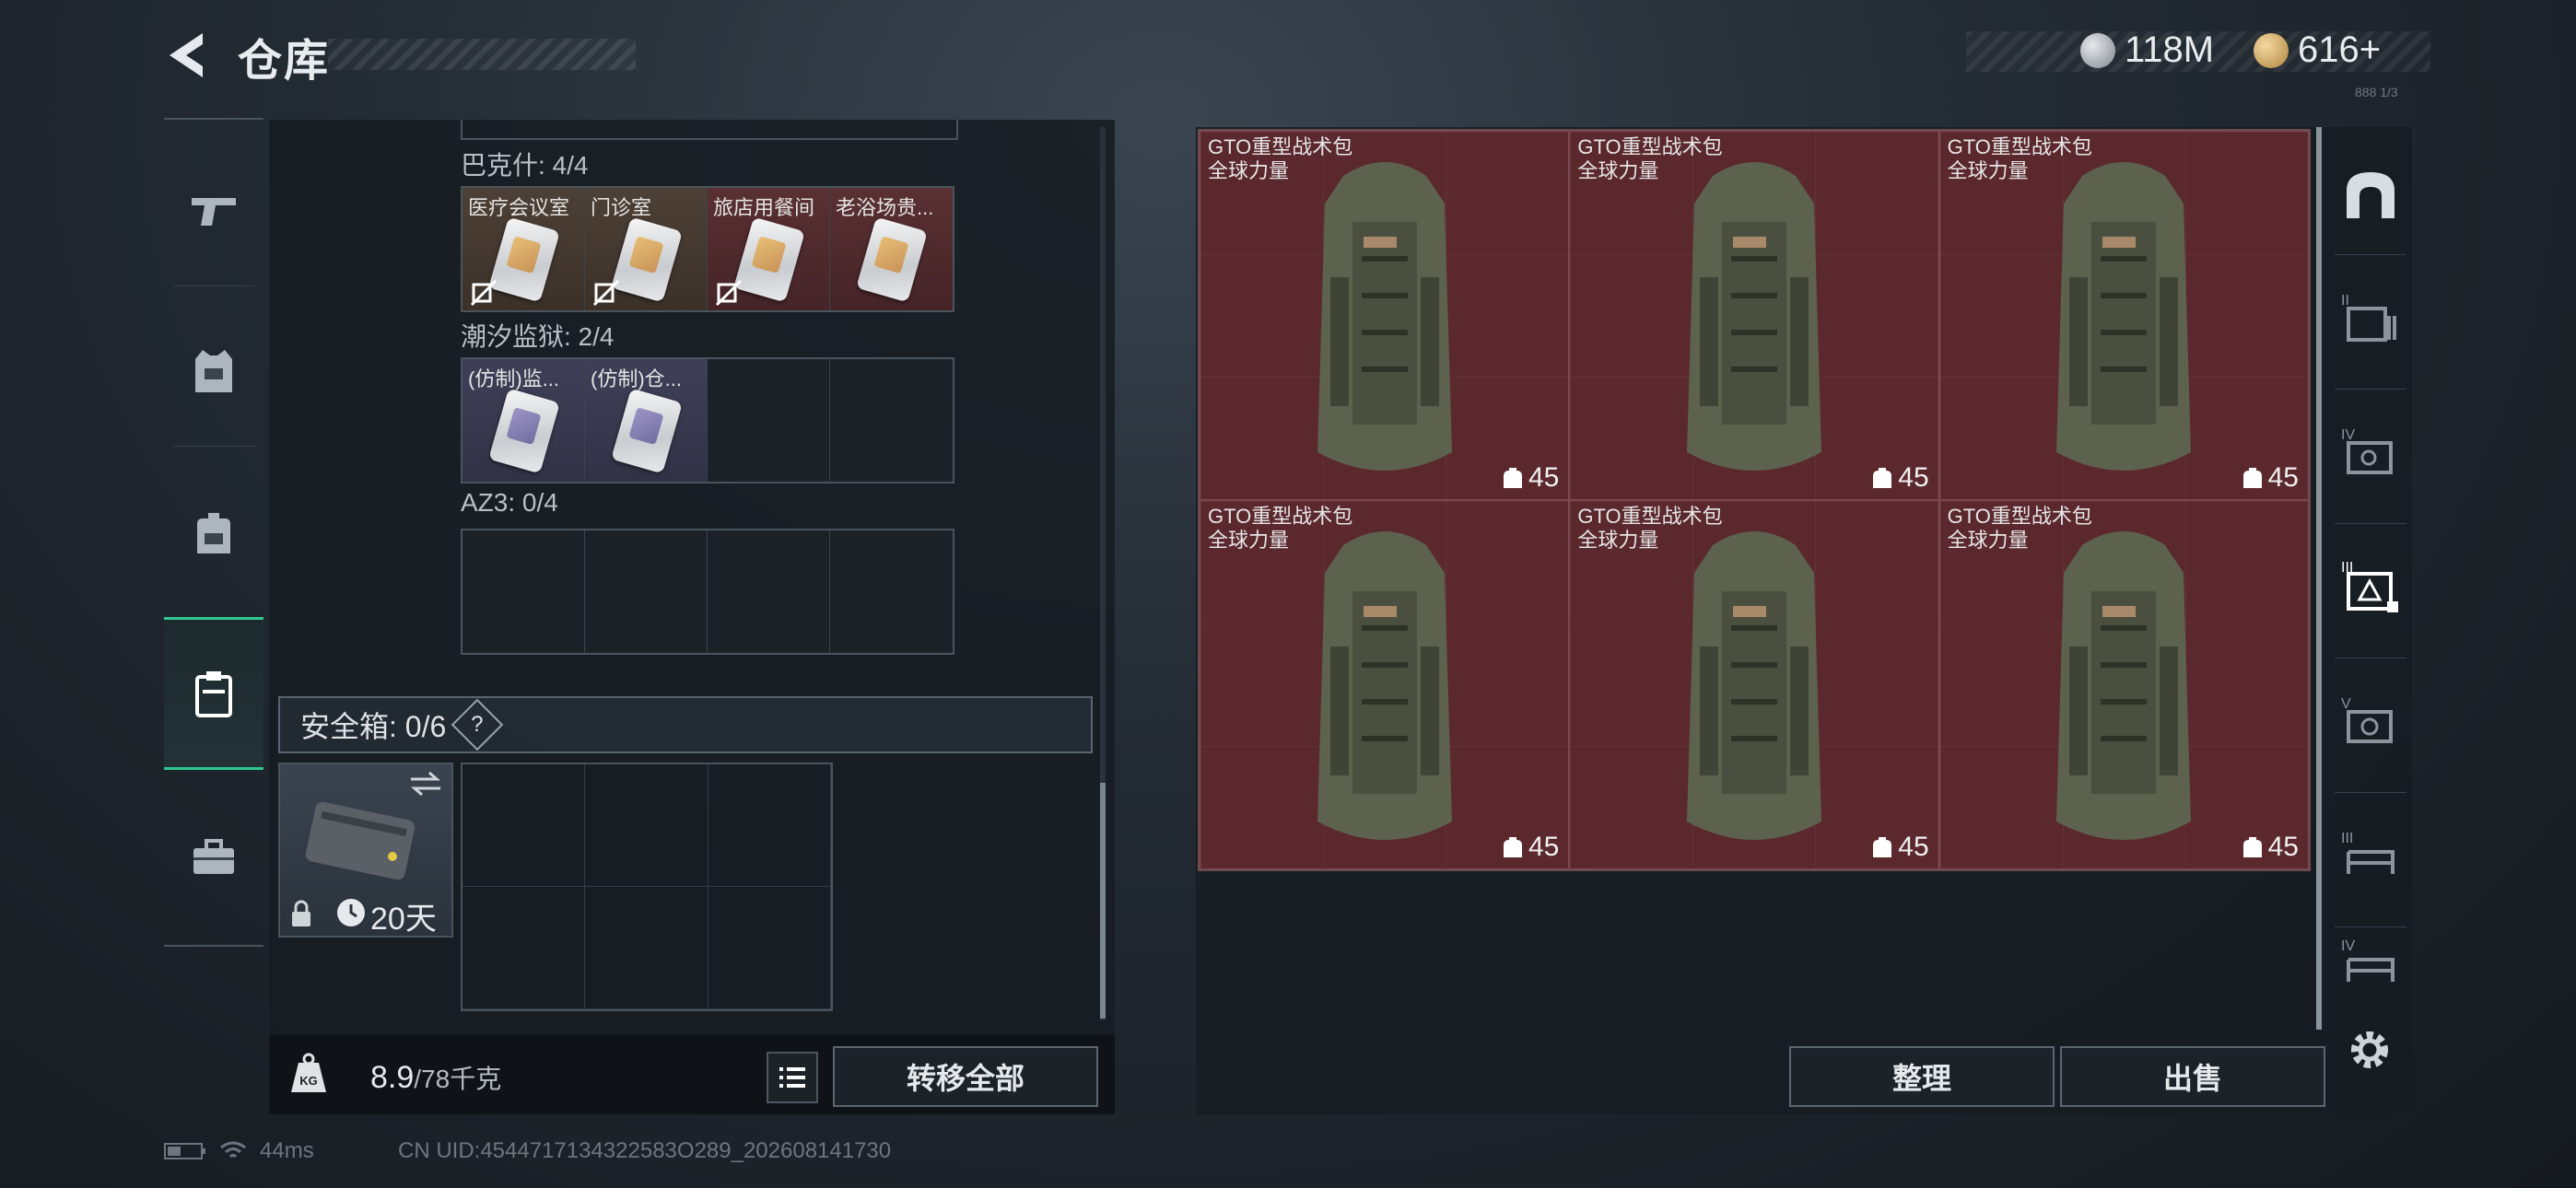  Describe the element at coordinates (213, 211) in the screenshot. I see `nav-weapons` at that location.